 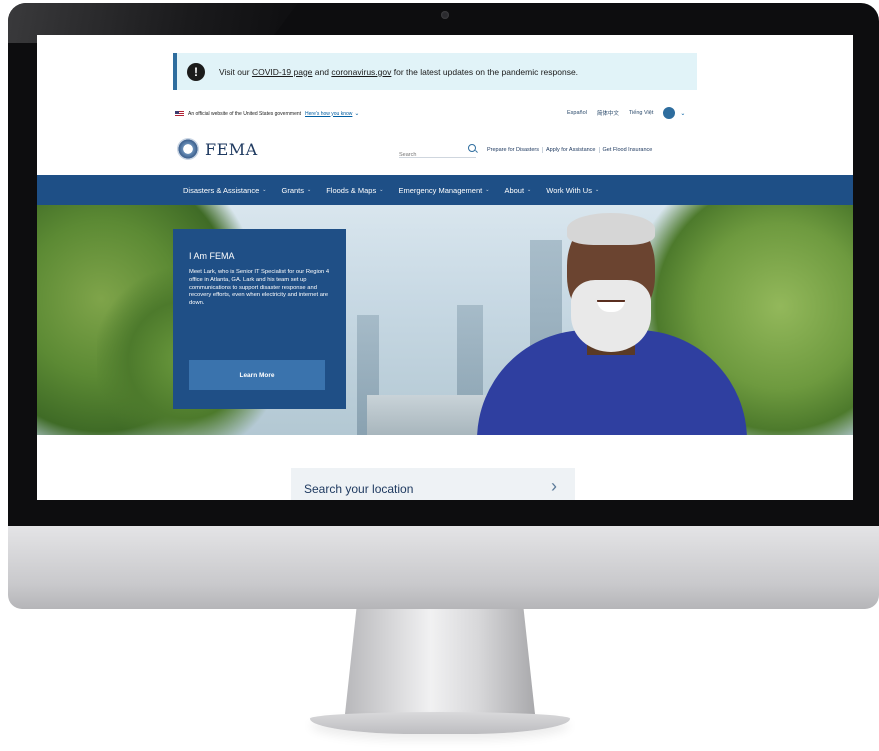 I want to click on dhs-seal-icon, so click(x=188, y=149).